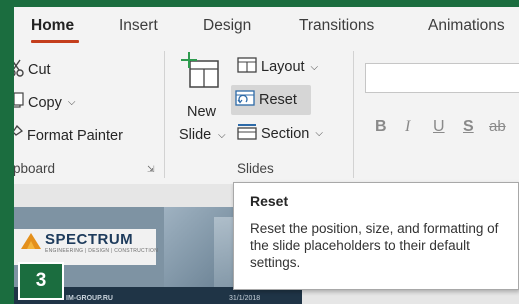  What do you see at coordinates (204, 101) in the screenshot?
I see `new-slide-button: New Slide ⌵` at bounding box center [204, 101].